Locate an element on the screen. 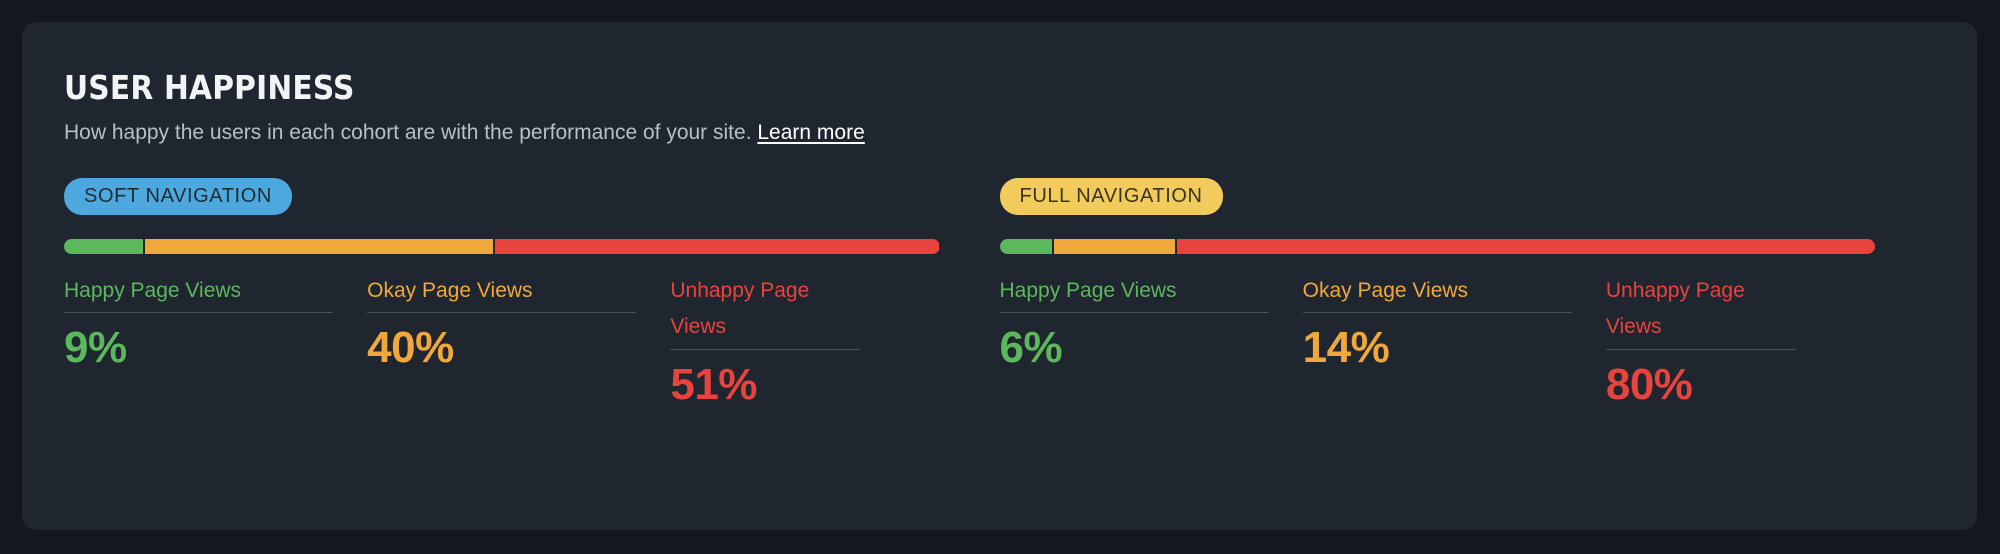  metric-unhappy-page-views: Unhappy Page Views 80% is located at coordinates (1740, 341).